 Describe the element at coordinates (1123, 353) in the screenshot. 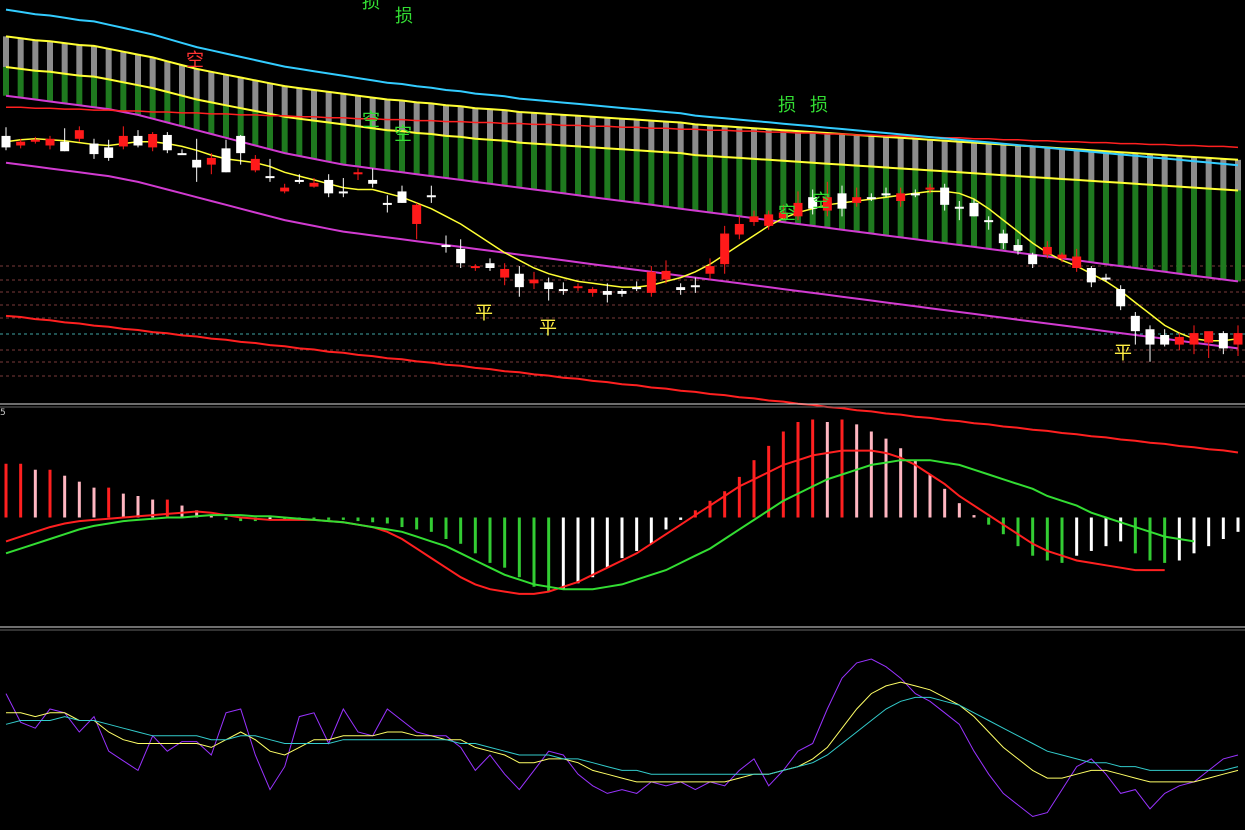

I see `signal-flat-3: 平` at that location.